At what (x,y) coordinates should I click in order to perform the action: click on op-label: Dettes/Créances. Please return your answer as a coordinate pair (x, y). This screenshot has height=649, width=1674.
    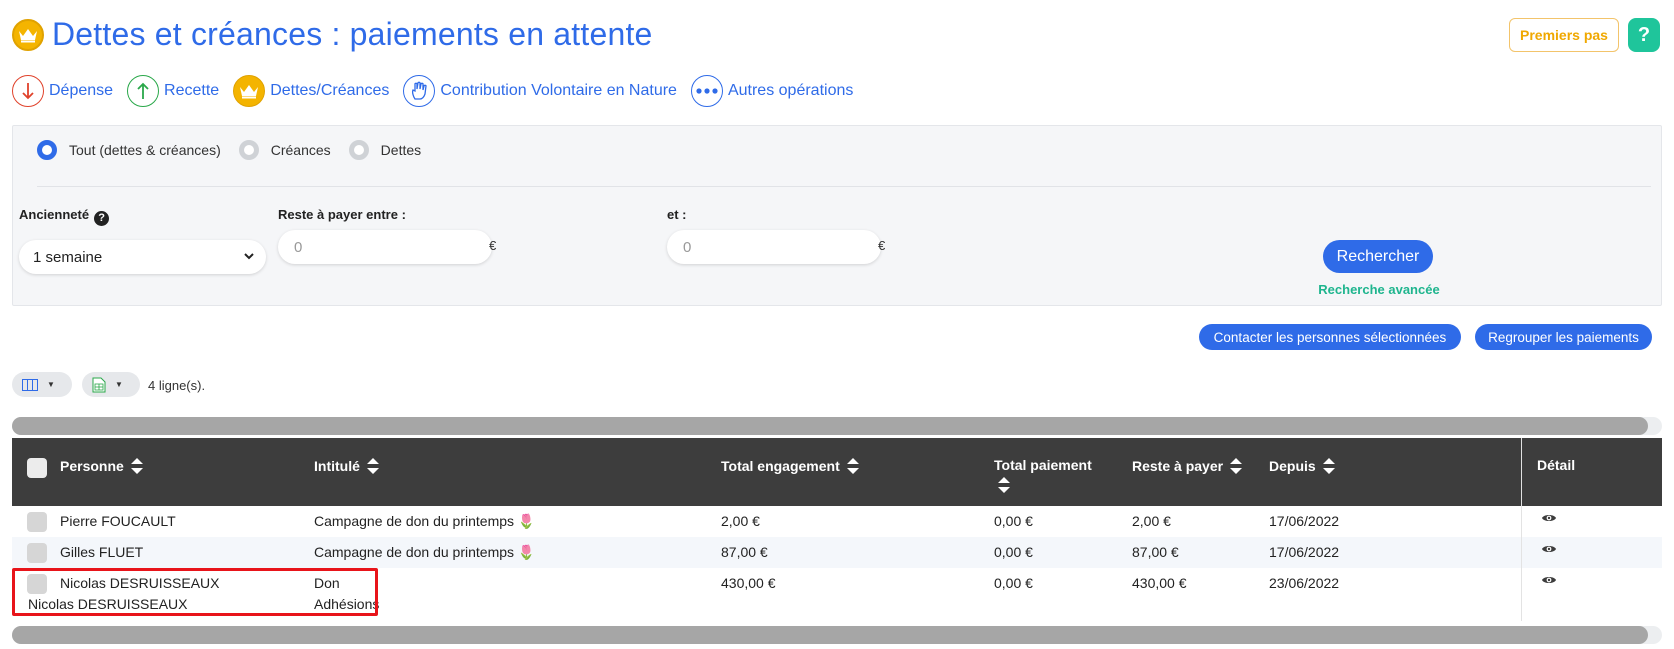
    Looking at the image, I should click on (330, 90).